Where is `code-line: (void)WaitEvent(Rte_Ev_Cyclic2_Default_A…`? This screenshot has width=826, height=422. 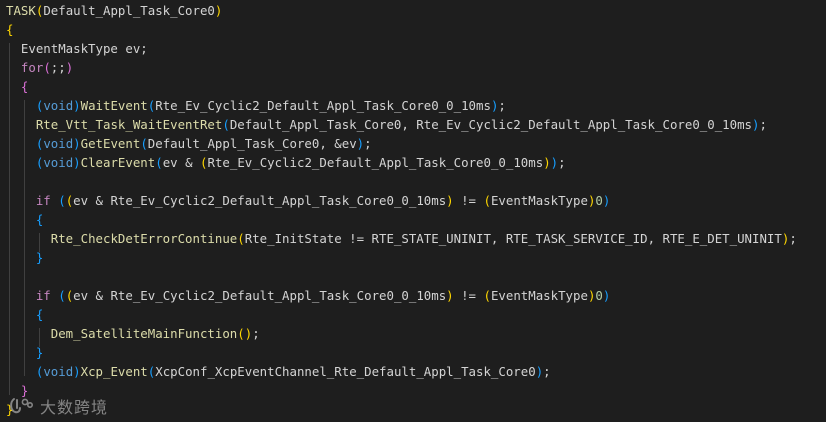
code-line: (void)WaitEvent(Rte_Ev_Cyclic2_Default_A… is located at coordinates (256, 105).